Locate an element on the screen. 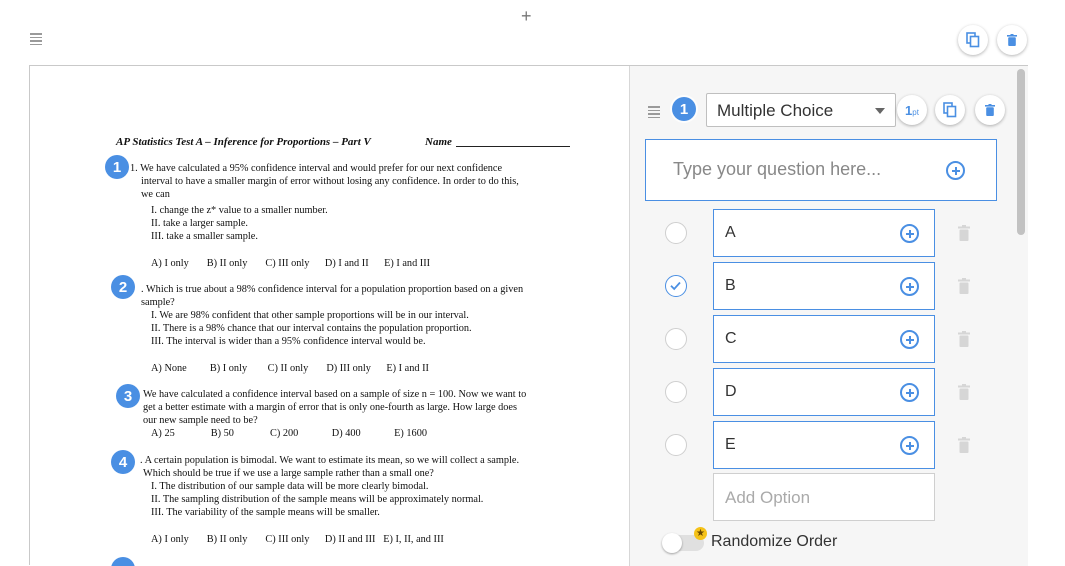 The height and width of the screenshot is (566, 1065). option-input: D is located at coordinates (824, 392).